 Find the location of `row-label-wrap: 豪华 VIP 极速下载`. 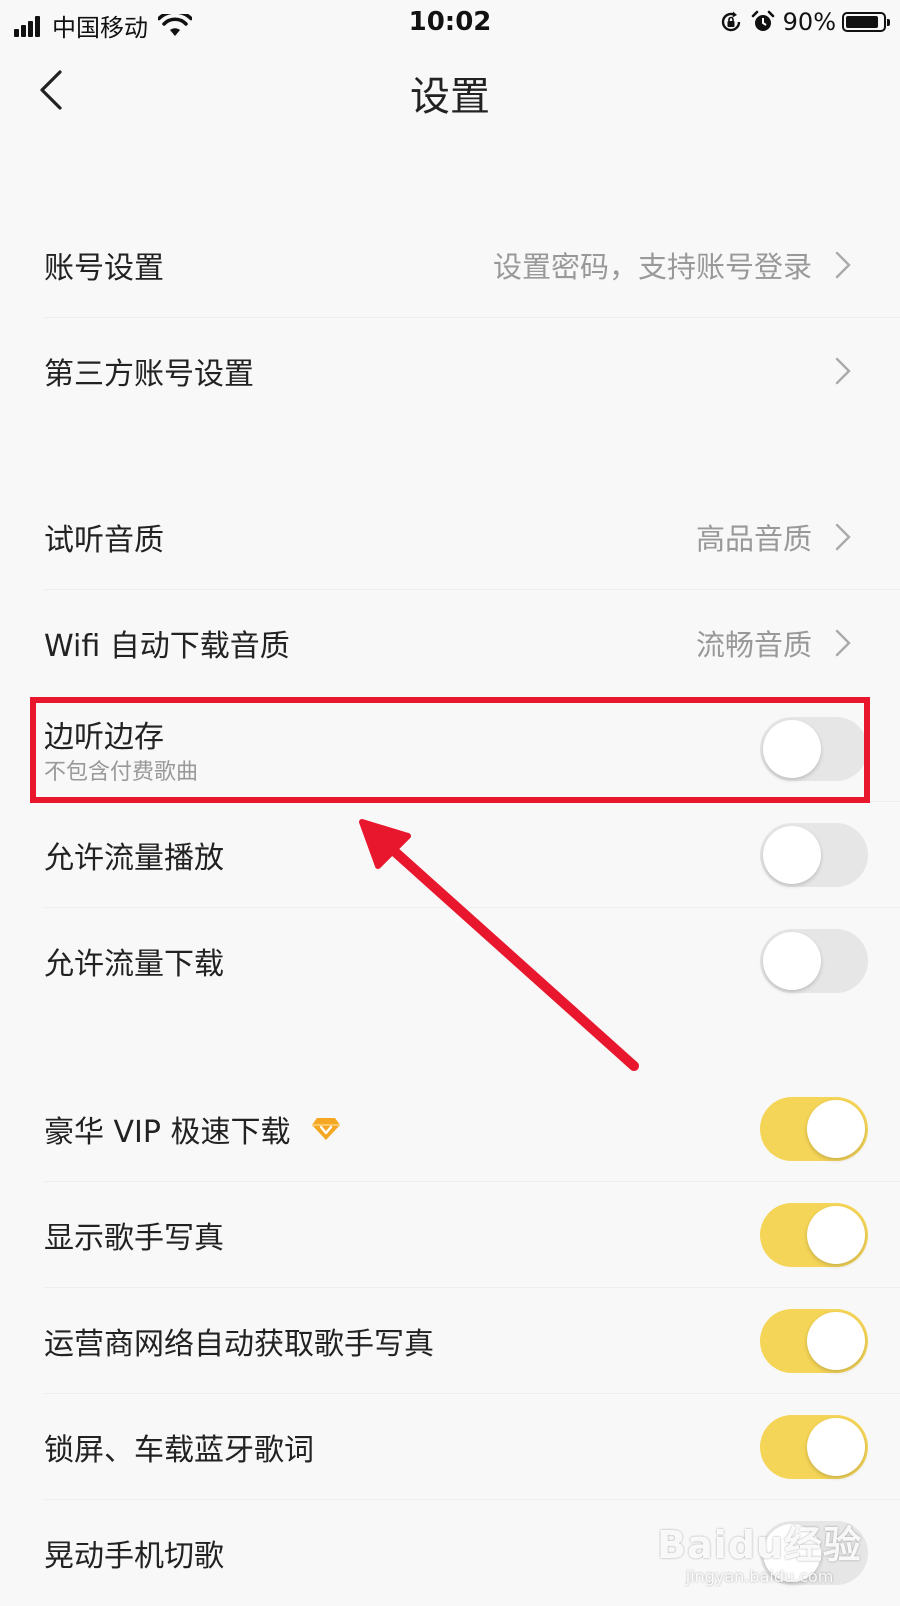

row-label-wrap: 豪华 VIP 极速下载 is located at coordinates (192, 1129).